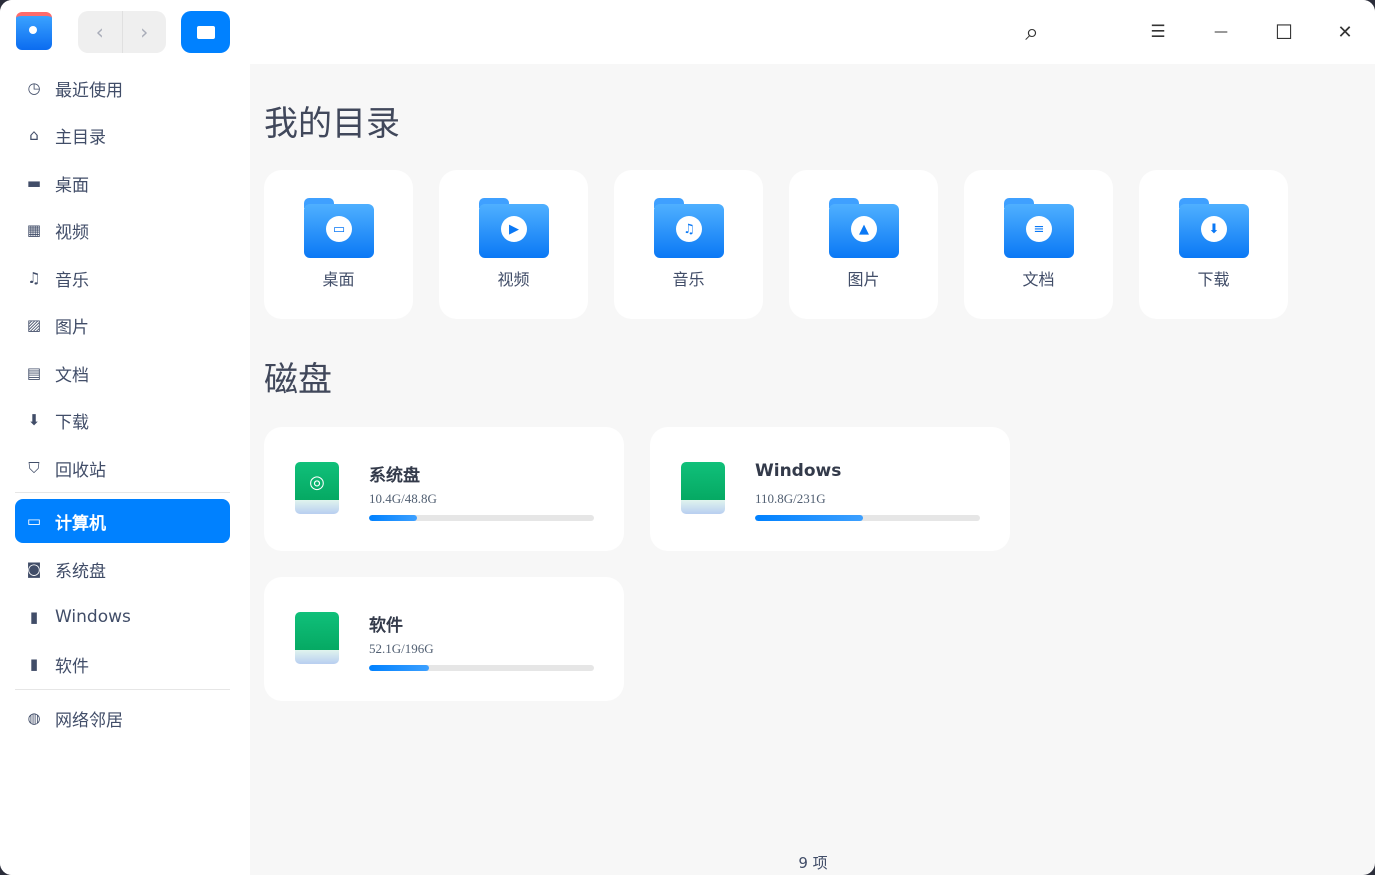 The width and height of the screenshot is (1375, 875). Describe the element at coordinates (444, 639) in the screenshot. I see `disk-card: 软件 52.1G/196G` at that location.